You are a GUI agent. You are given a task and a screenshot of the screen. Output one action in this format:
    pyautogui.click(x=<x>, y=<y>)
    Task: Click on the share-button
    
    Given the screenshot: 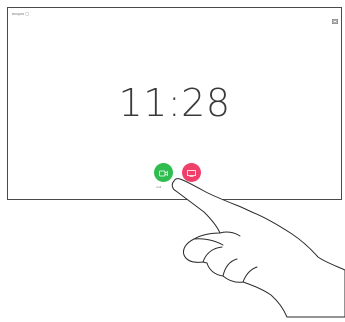 What is the action you would take?
    pyautogui.click(x=191, y=172)
    